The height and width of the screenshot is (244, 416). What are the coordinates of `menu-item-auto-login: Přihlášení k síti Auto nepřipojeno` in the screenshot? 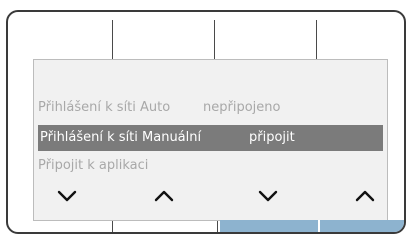 It's located at (159, 108).